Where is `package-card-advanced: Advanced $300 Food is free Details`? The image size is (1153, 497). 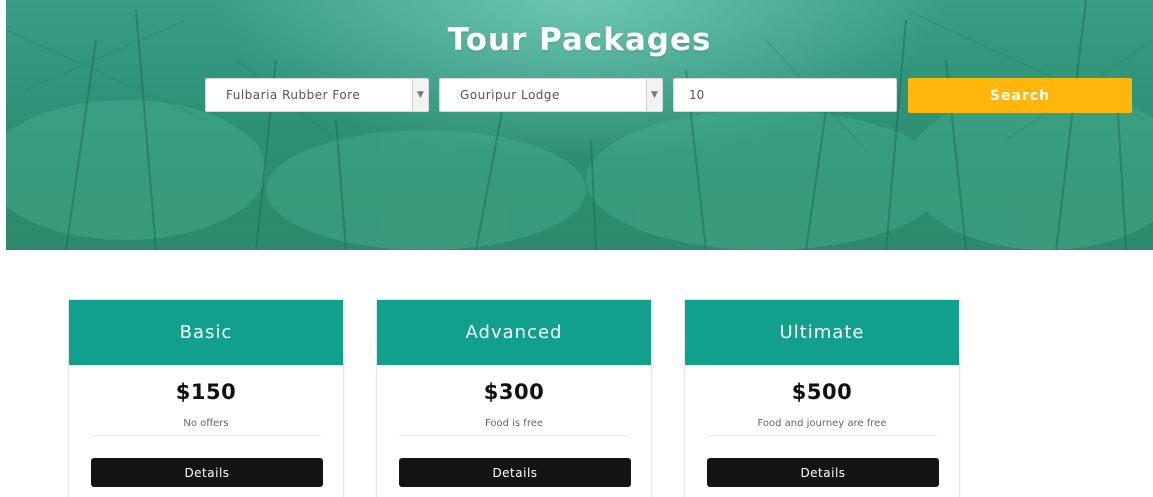 package-card-advanced: Advanced $300 Food is free Details is located at coordinates (514, 398).